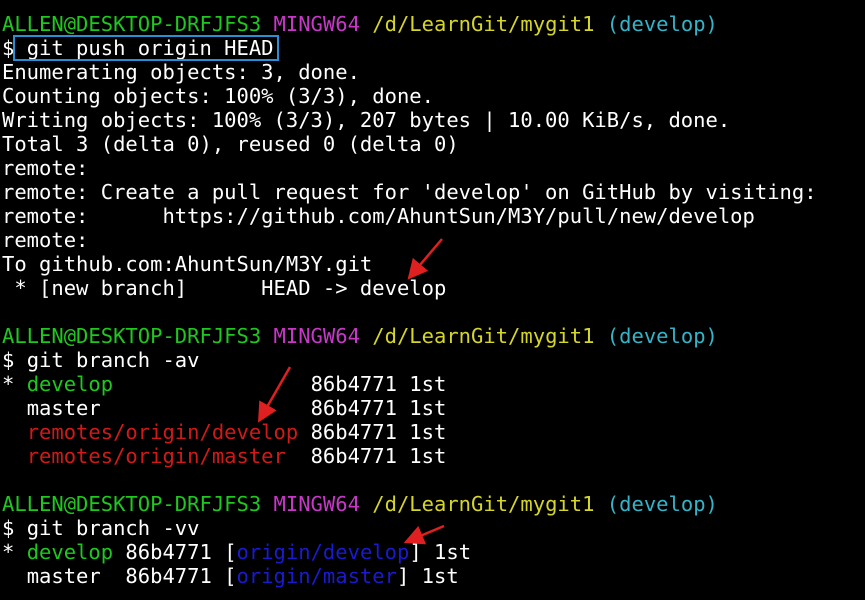  I want to click on command-line: $ git branch -vv, so click(432, 528).